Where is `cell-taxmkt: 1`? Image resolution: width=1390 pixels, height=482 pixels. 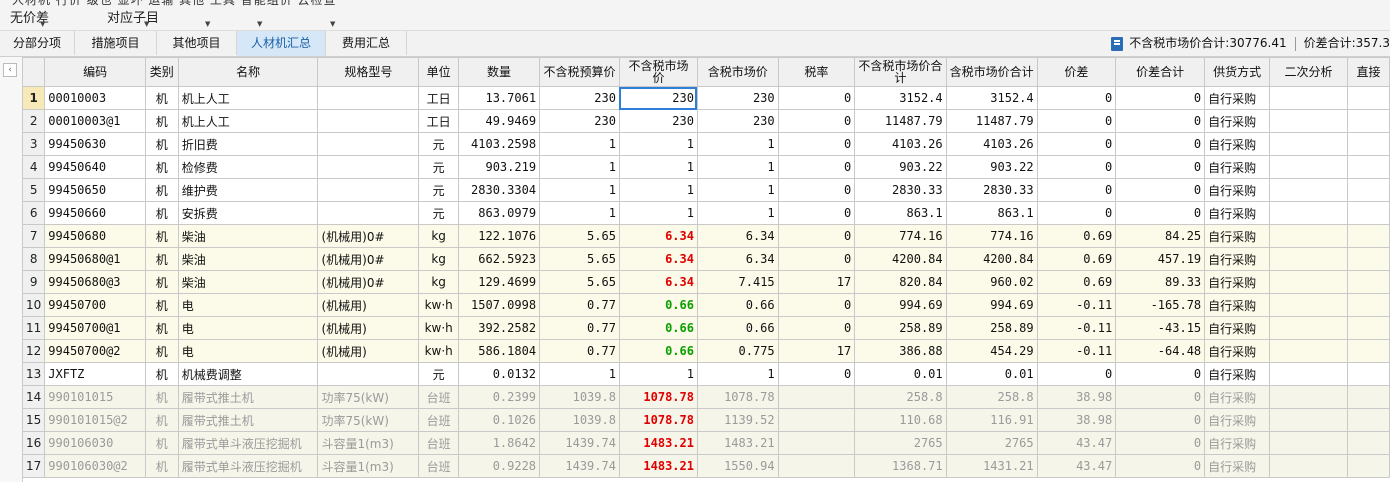 cell-taxmkt: 1 is located at coordinates (737, 213).